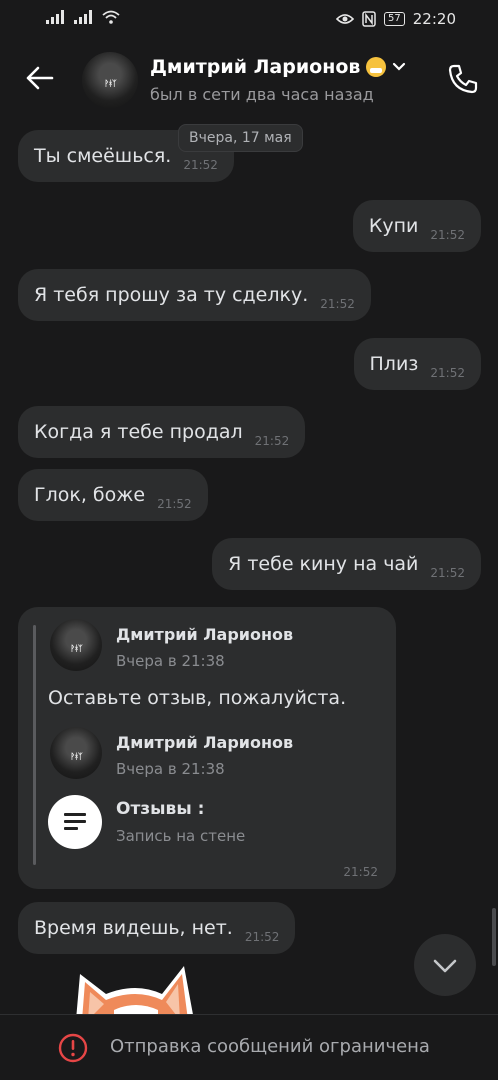 This screenshot has width=498, height=1080. I want to click on inner-author: Дмитрий Ларионов, so click(204, 742).